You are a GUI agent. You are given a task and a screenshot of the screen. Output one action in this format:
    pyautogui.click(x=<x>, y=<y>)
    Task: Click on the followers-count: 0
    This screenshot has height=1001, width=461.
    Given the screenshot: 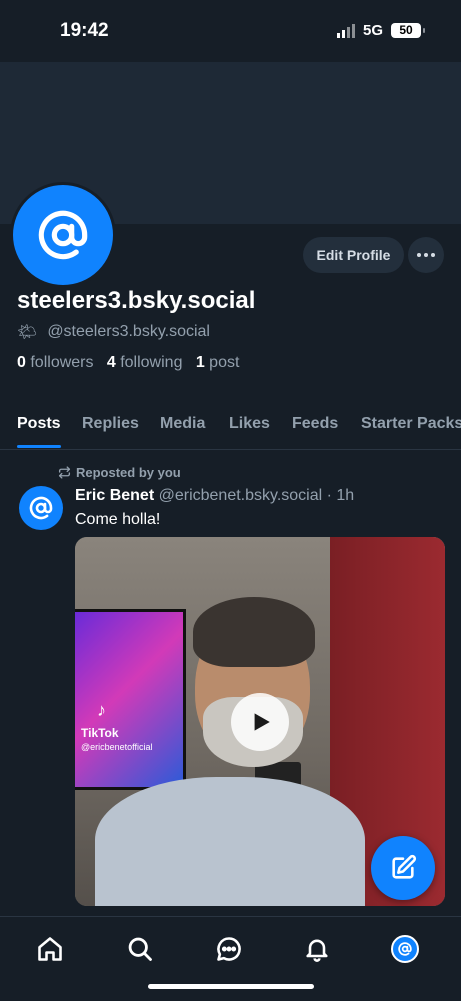 What is the action you would take?
    pyautogui.click(x=21, y=362)
    